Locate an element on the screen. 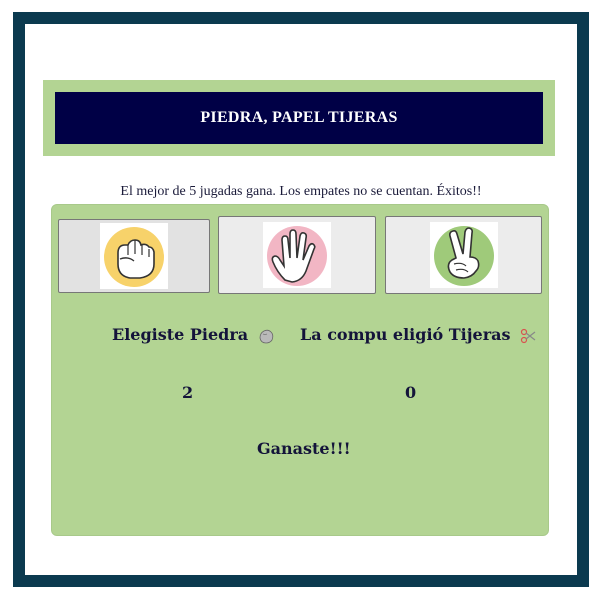 The image size is (596, 593). header-band: PIEDRA, PAPEL TIJERAS is located at coordinates (299, 118).